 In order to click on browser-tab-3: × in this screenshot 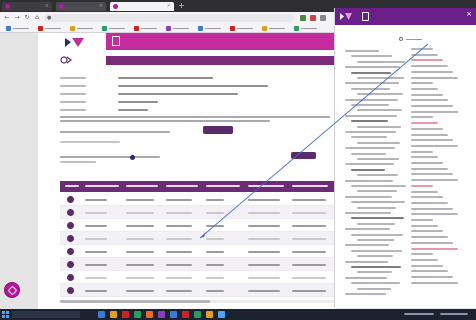, I will do `click(142, 6)`.